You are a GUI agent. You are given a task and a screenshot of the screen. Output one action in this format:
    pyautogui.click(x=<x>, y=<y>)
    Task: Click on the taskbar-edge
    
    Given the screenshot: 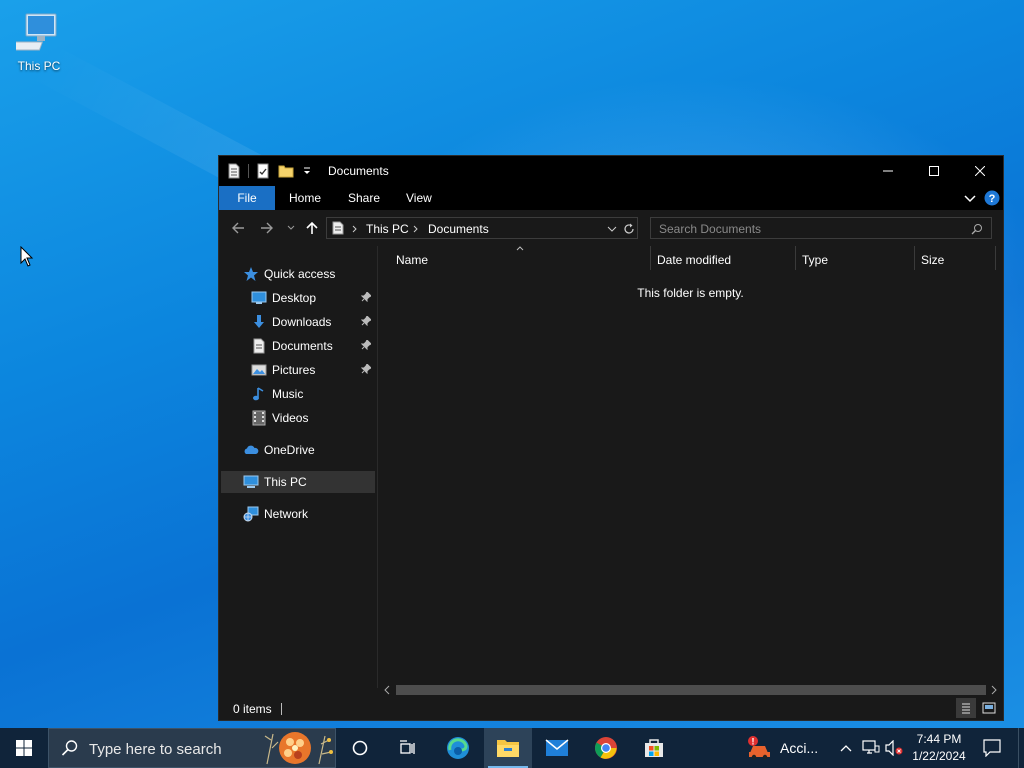 What is the action you would take?
    pyautogui.click(x=458, y=748)
    